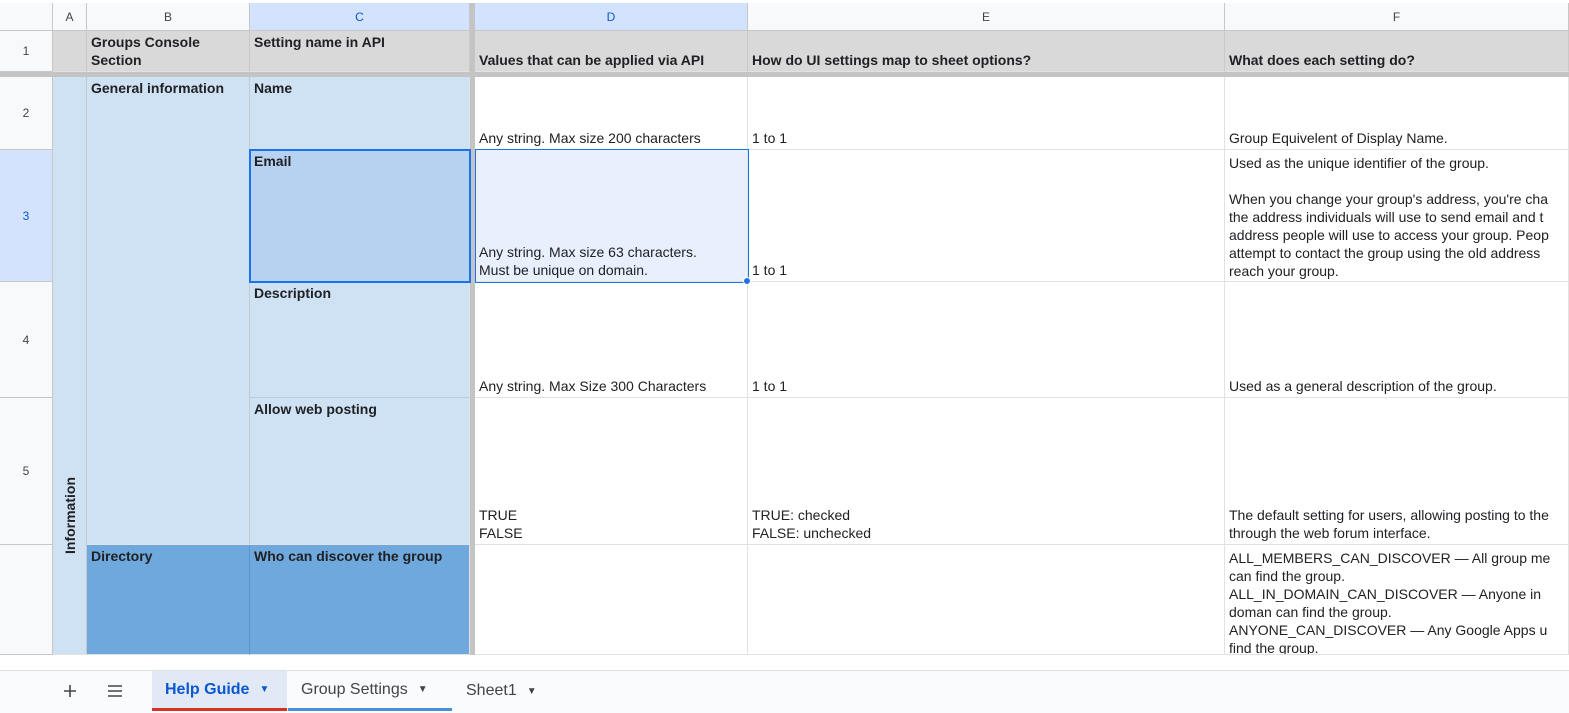 This screenshot has height=713, width=1569. I want to click on cell-d5-text: TRUE FALSE, so click(501, 524).